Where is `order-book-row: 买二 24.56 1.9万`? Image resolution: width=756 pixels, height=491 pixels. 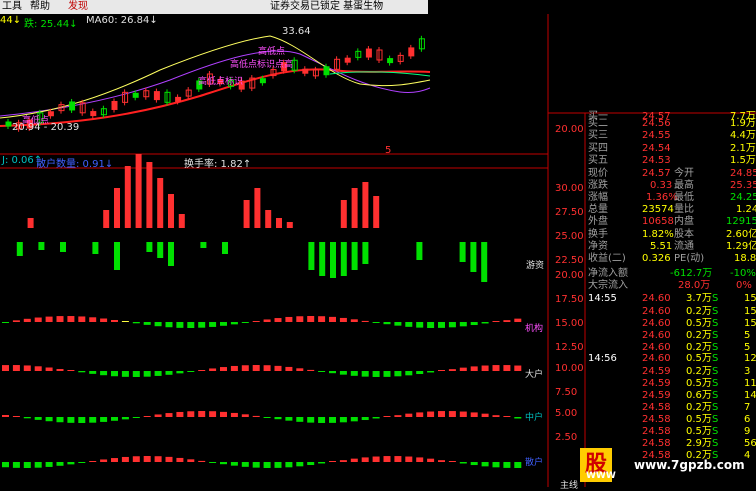
order-book-row: 买二 24.56 1.9万 is located at coordinates (672, 123).